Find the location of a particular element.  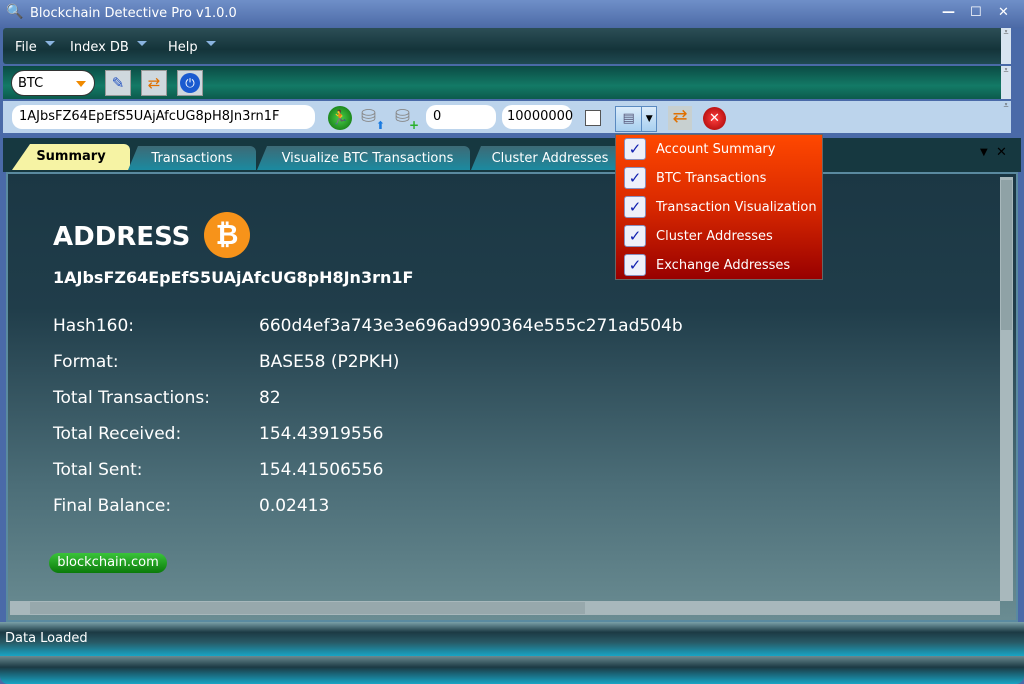

field-value: 0.02413 is located at coordinates (294, 506).